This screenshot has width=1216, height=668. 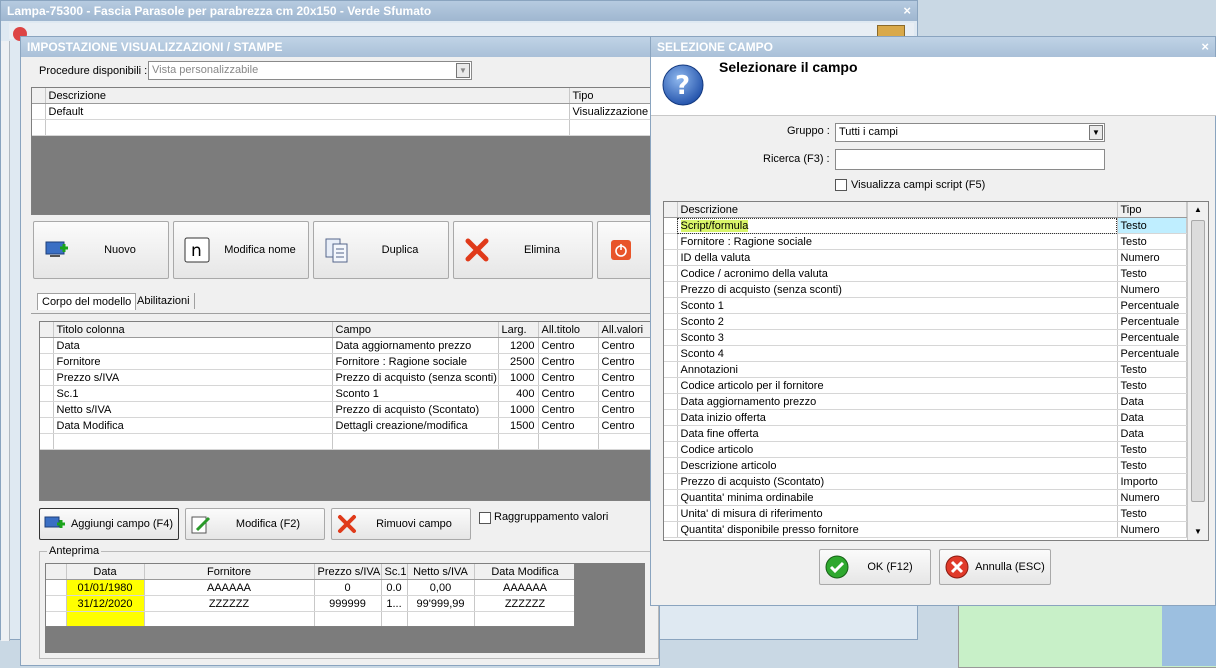 What do you see at coordinates (415, 330) in the screenshot?
I see `column-header-campo: Campo` at bounding box center [415, 330].